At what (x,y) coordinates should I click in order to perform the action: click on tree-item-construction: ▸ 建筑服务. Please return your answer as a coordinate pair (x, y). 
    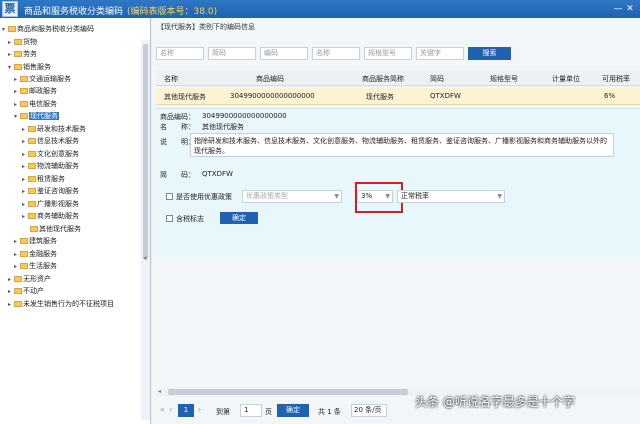
    Looking at the image, I should click on (35, 241).